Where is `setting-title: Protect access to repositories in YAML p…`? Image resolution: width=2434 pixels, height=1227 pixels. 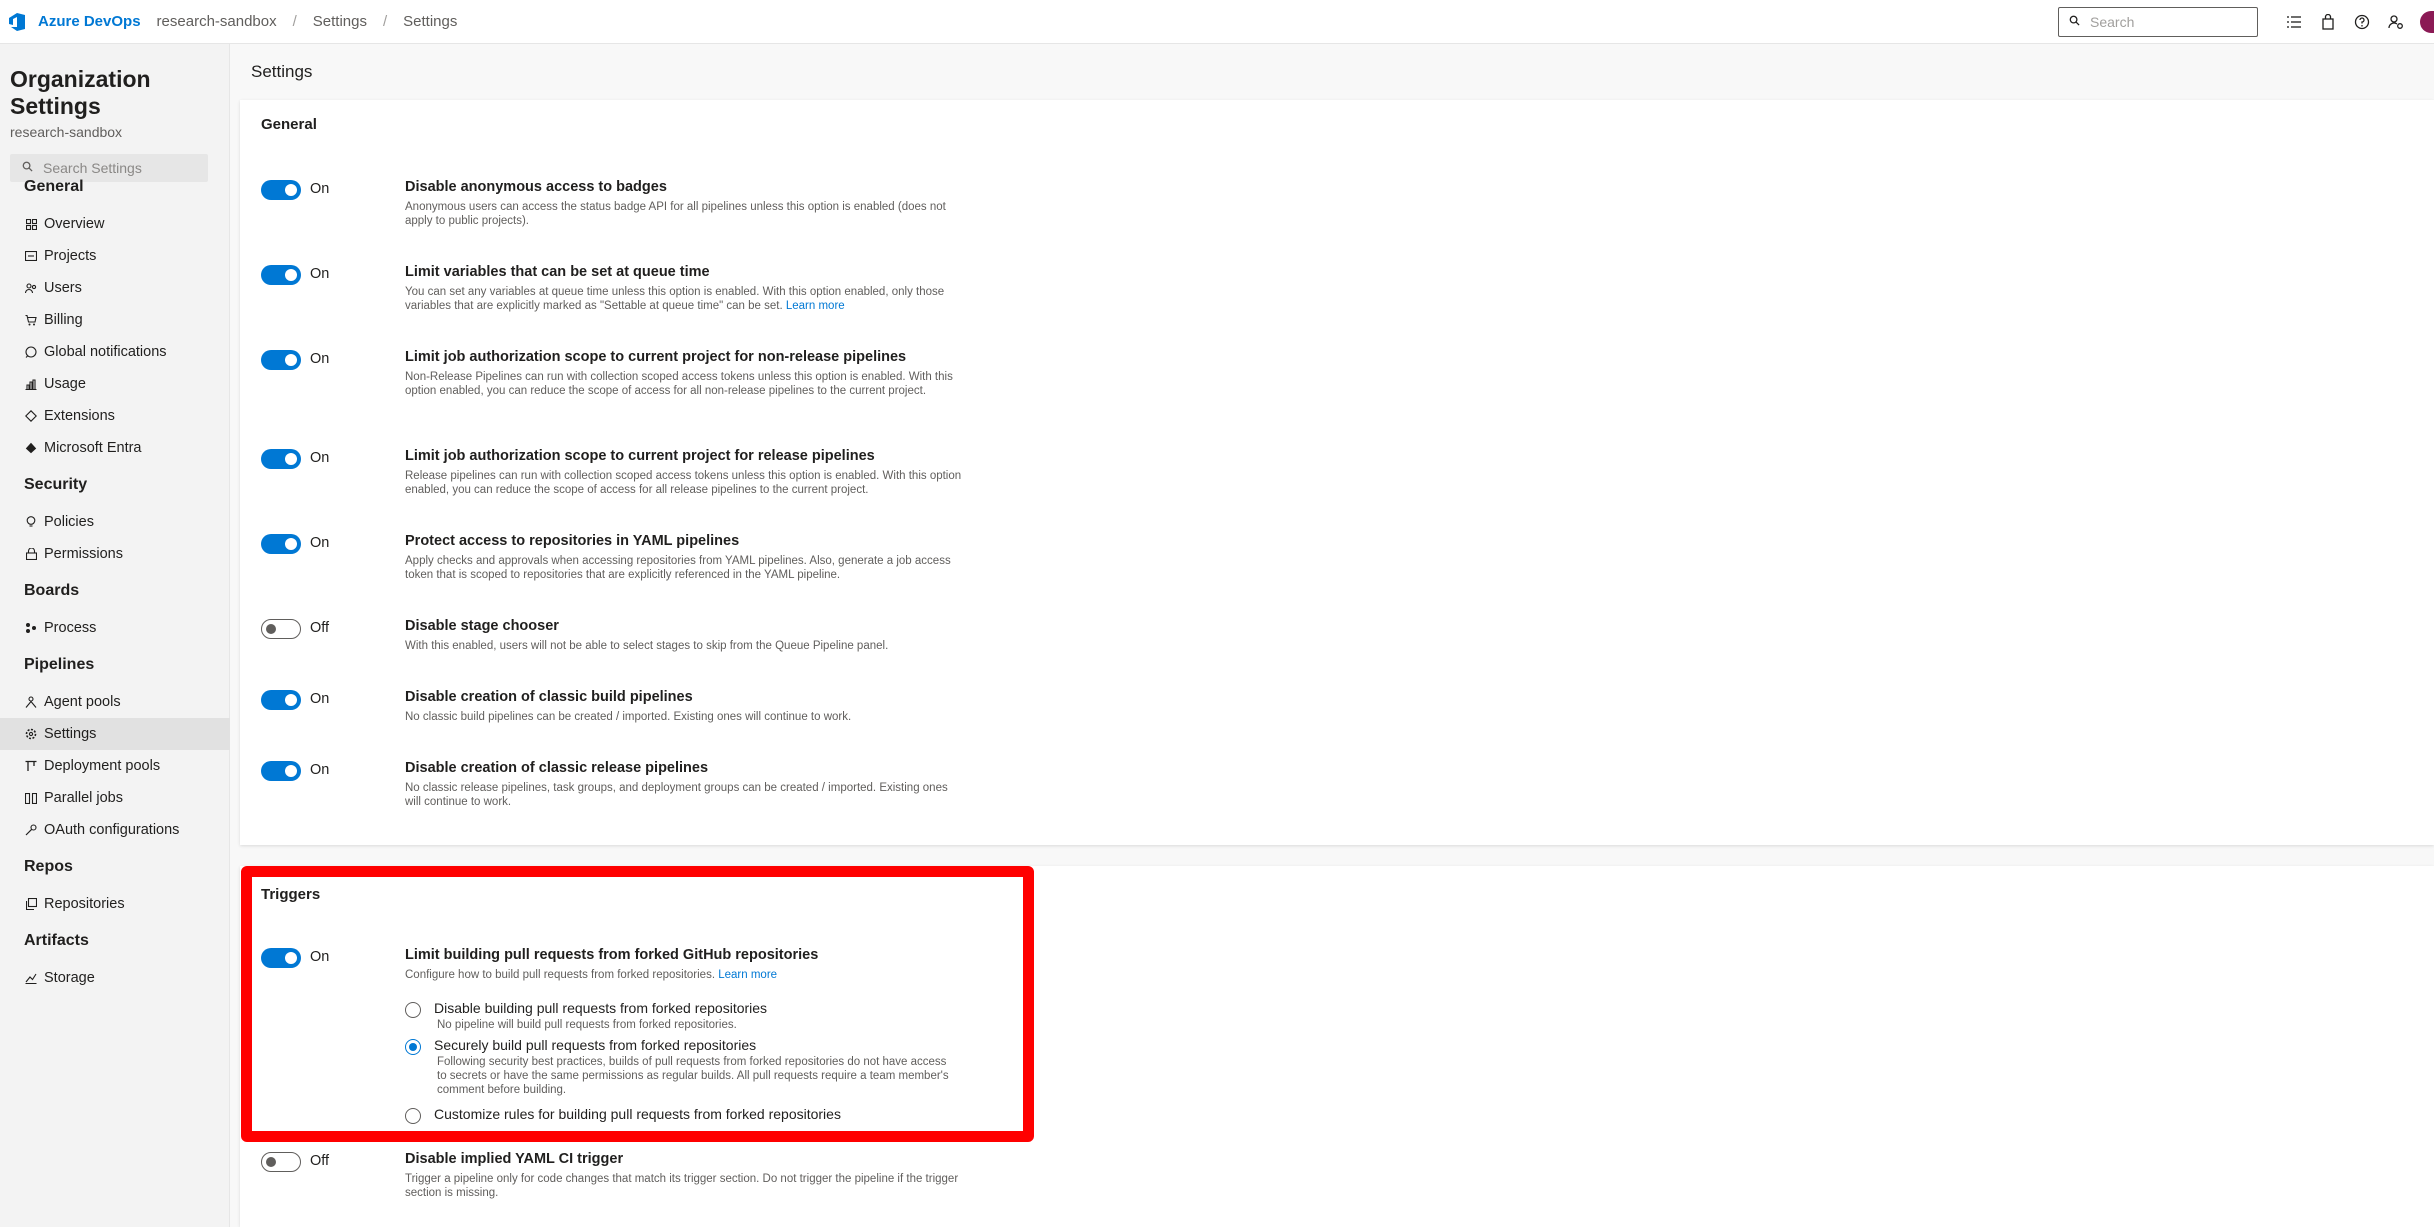 setting-title: Protect access to repositories in YAML p… is located at coordinates (572, 541).